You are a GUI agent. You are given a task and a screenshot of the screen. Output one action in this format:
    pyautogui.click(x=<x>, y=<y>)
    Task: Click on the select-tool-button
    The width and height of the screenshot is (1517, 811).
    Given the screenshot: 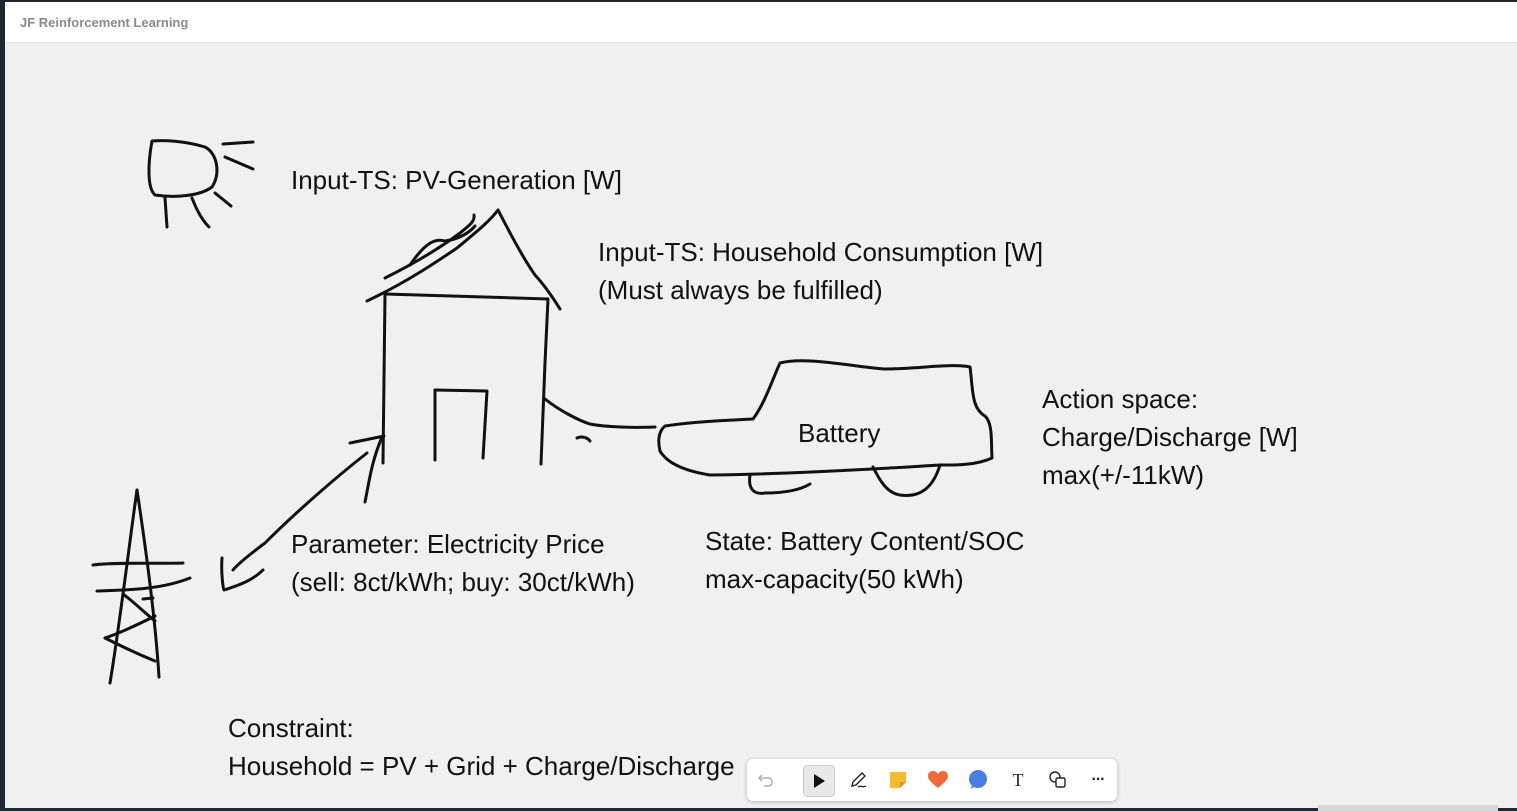 What is the action you would take?
    pyautogui.click(x=819, y=781)
    